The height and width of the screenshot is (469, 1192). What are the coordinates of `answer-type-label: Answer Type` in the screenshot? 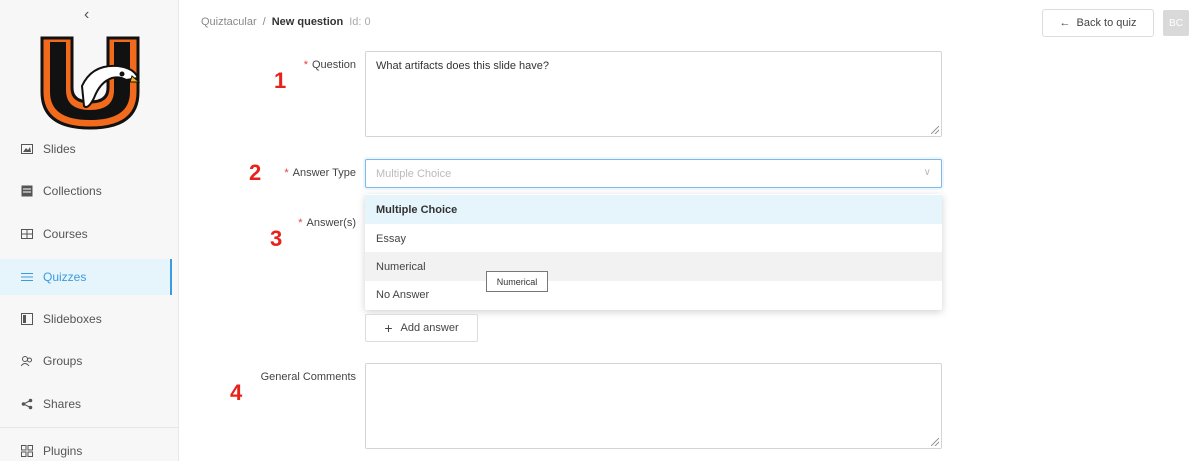 It's located at (324, 173).